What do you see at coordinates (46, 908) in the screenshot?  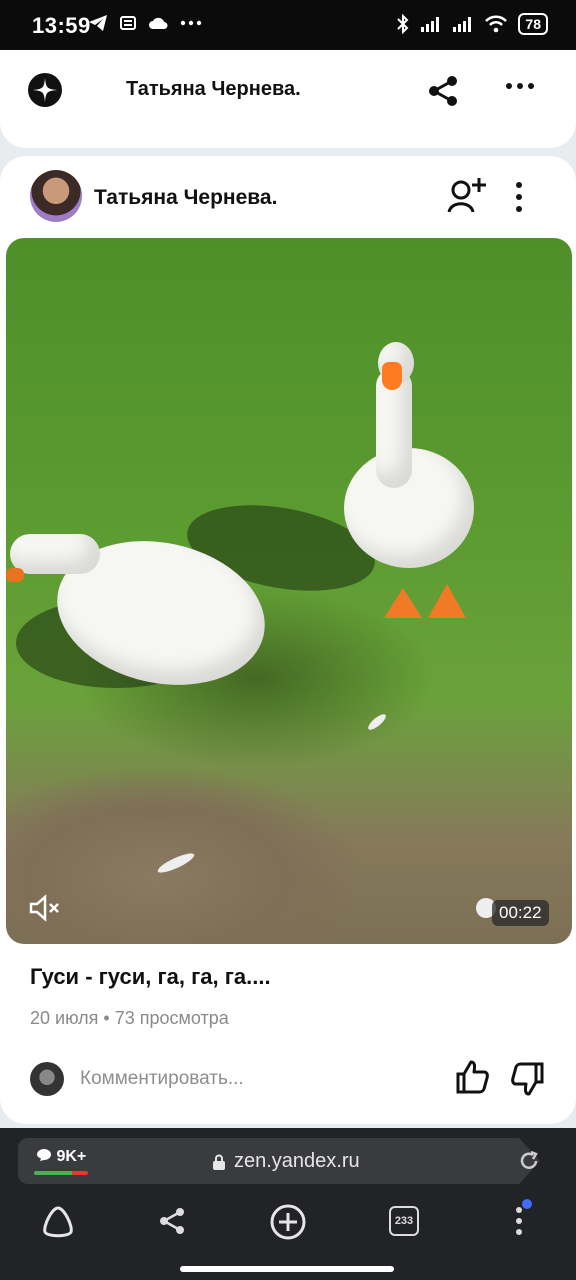 I see `mute-icon` at bounding box center [46, 908].